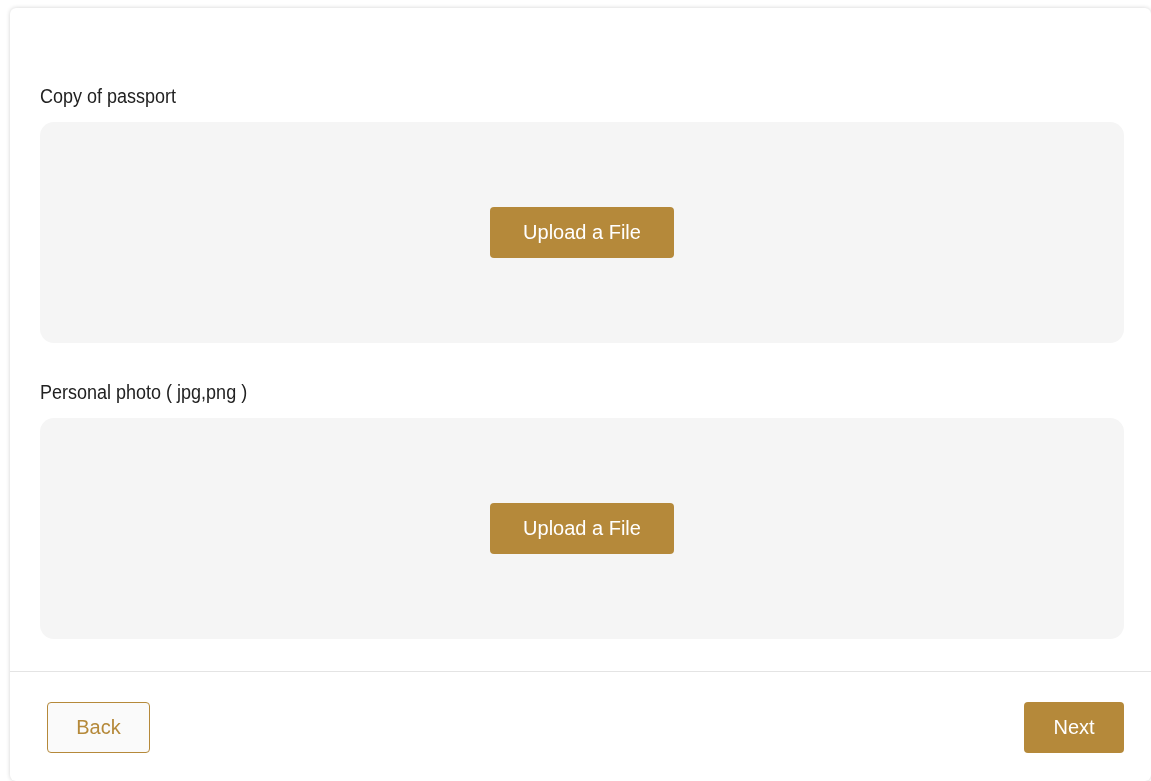 This screenshot has height=781, width=1151. What do you see at coordinates (1074, 727) in the screenshot?
I see `next-button: Next` at bounding box center [1074, 727].